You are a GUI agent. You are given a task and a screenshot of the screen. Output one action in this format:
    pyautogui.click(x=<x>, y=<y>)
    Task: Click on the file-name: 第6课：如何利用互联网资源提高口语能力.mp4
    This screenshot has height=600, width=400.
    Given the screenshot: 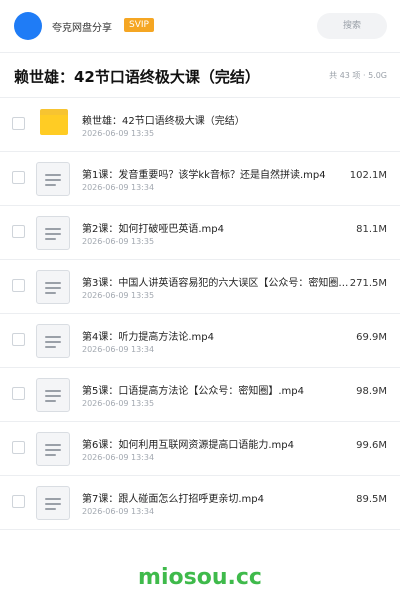 What is the action you would take?
    pyautogui.click(x=216, y=443)
    